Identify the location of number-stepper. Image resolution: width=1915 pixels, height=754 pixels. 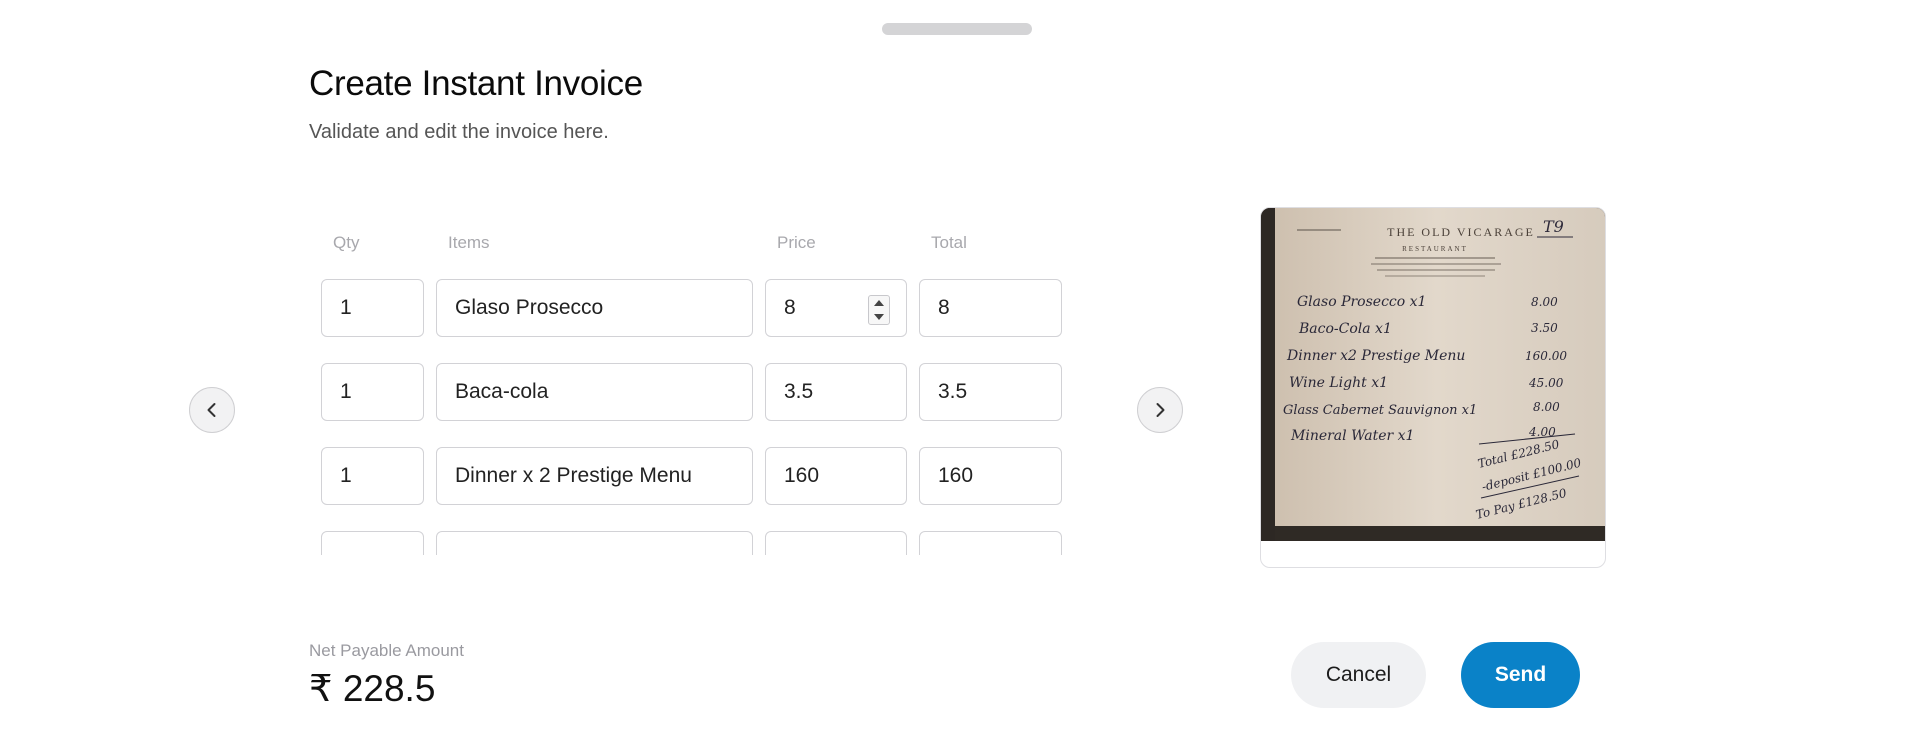
(879, 310).